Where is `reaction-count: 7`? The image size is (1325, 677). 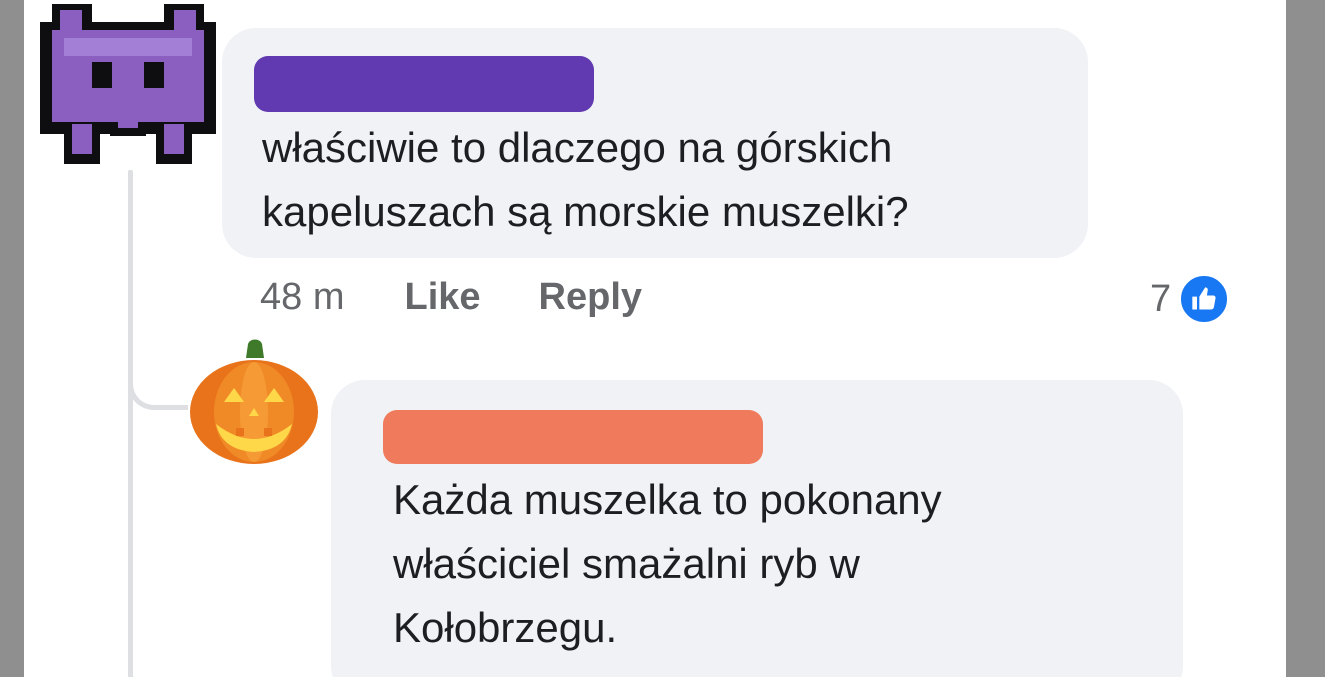 reaction-count: 7 is located at coordinates (1161, 298).